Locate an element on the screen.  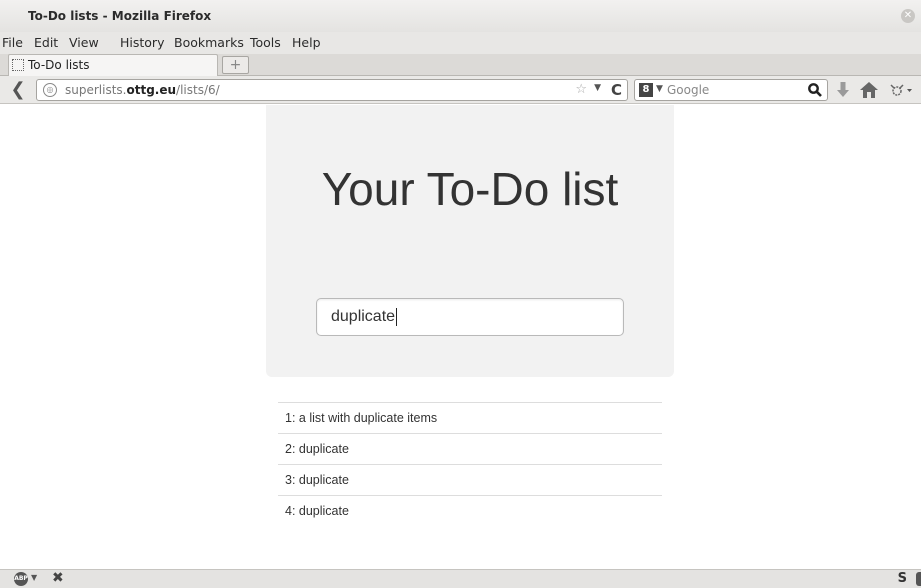
plus-icon: + is located at coordinates (235, 65).